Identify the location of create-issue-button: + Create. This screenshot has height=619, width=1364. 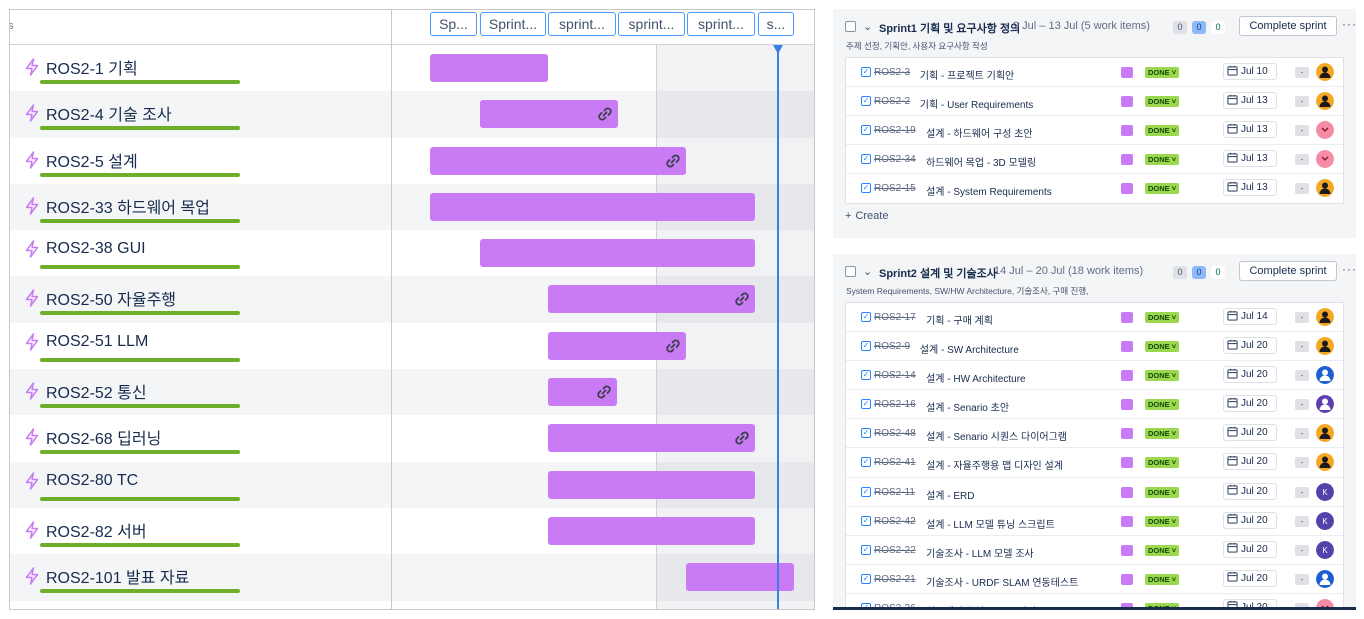
(866, 216).